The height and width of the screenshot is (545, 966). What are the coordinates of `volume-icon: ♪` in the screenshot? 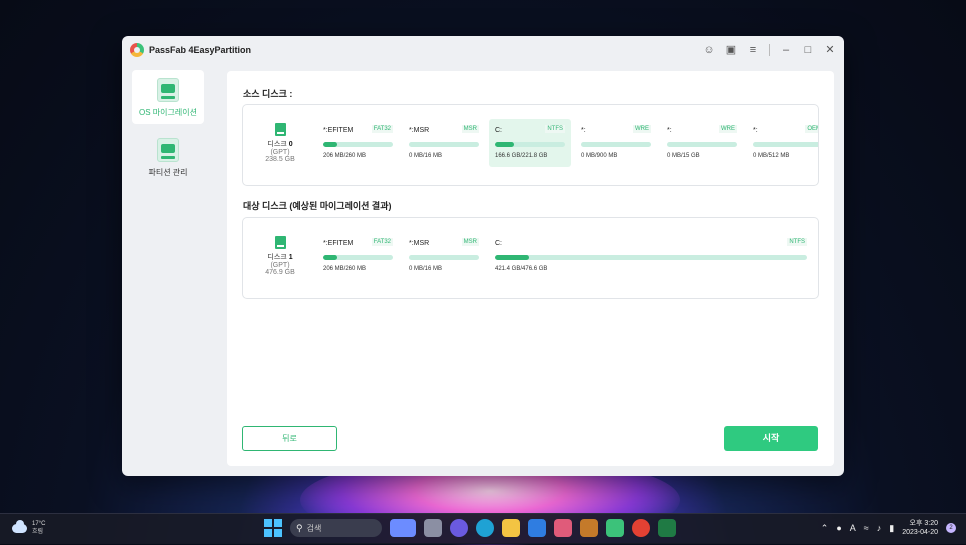 It's located at (879, 528).